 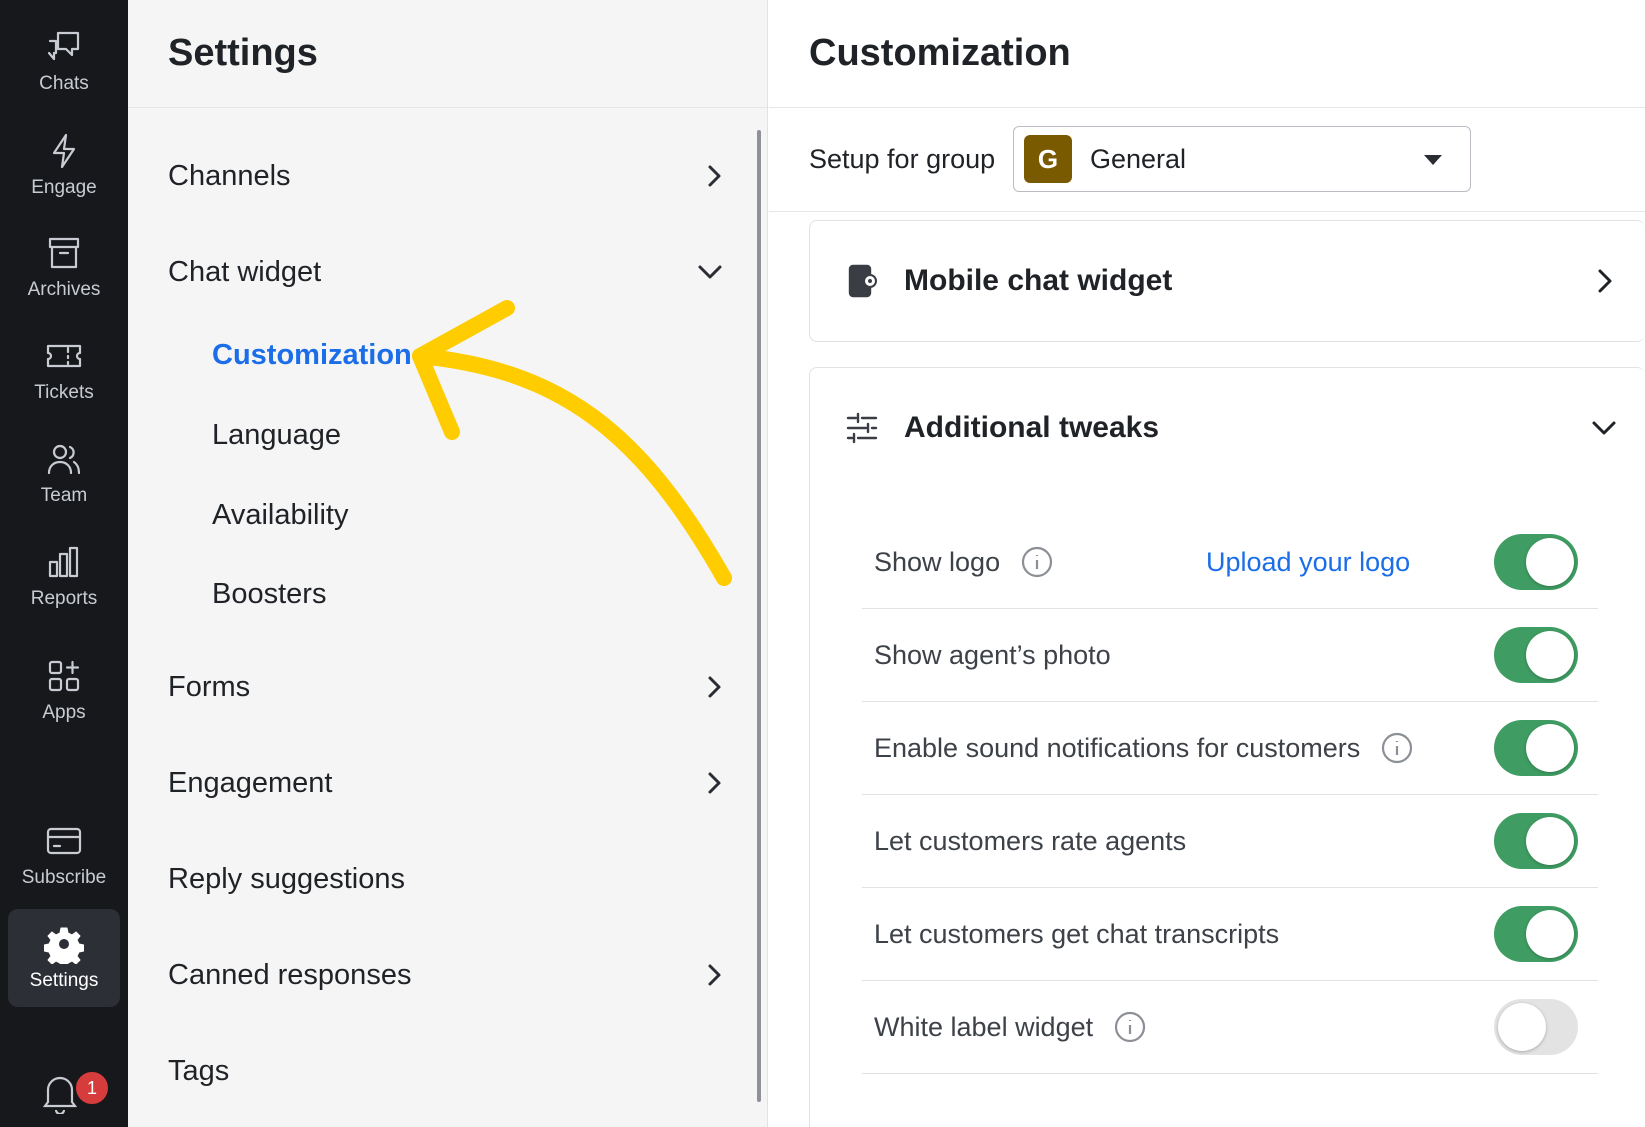 I want to click on card-header: Mobile chat widget, so click(x=1227, y=281).